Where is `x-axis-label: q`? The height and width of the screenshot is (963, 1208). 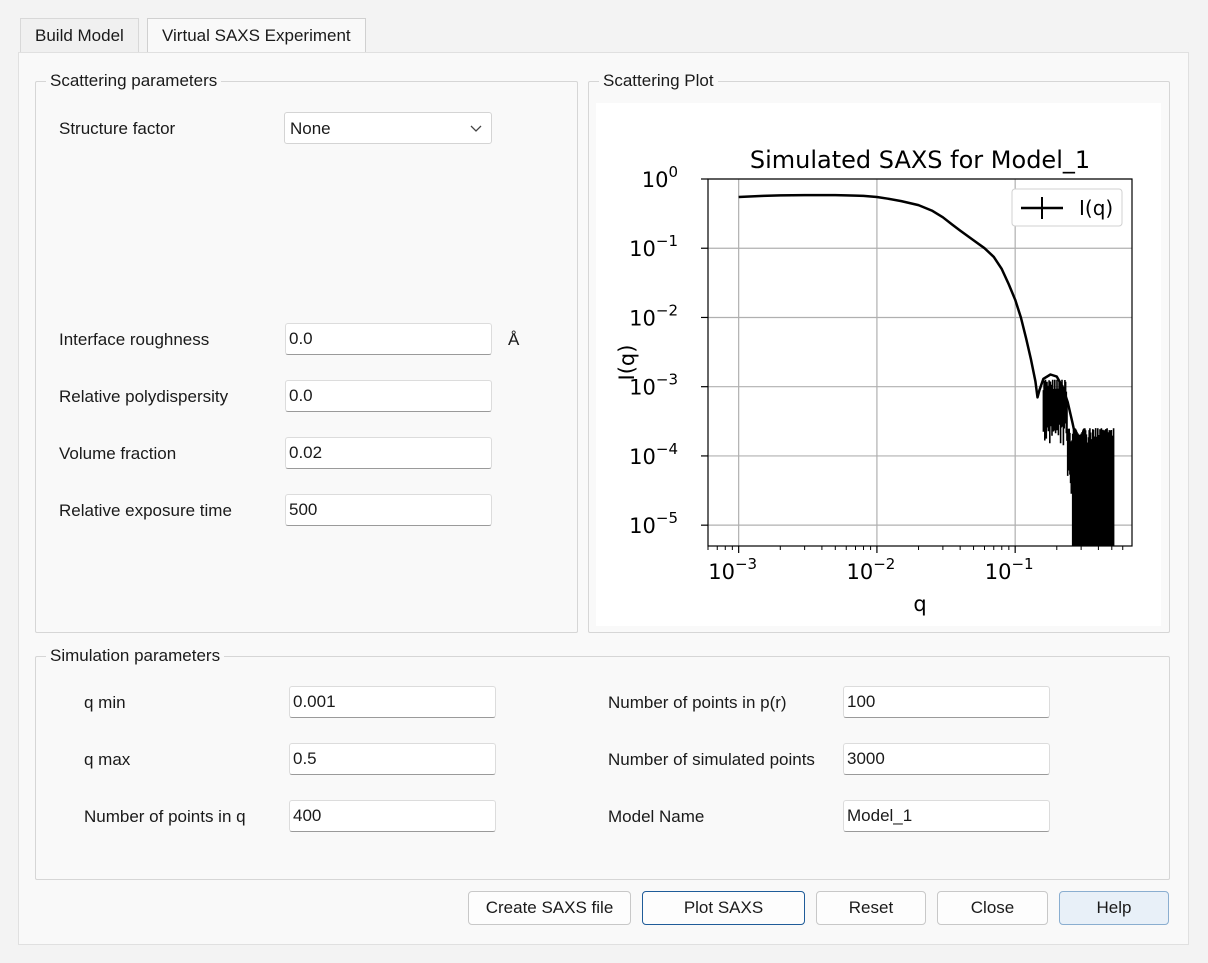 x-axis-label: q is located at coordinates (919, 604).